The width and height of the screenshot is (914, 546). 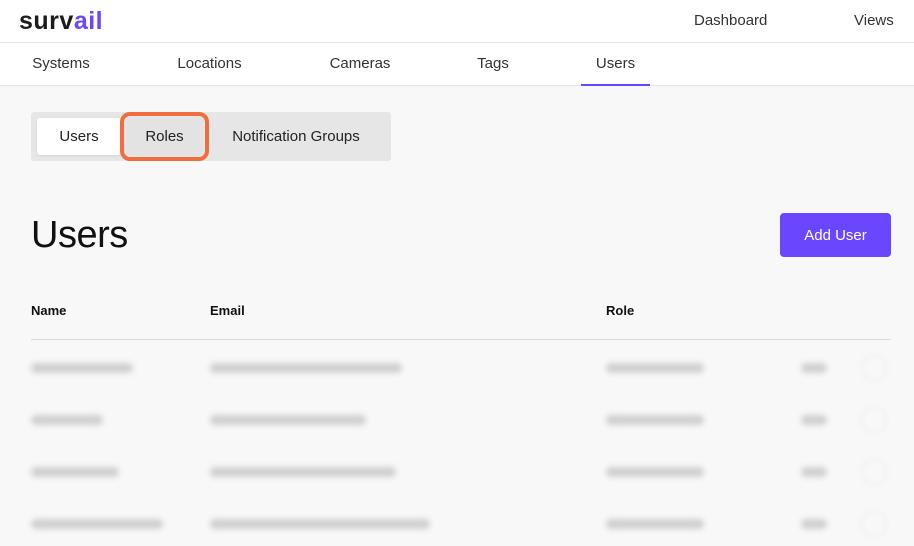 What do you see at coordinates (730, 21) in the screenshot?
I see `dashboard-link: Dashboard` at bounding box center [730, 21].